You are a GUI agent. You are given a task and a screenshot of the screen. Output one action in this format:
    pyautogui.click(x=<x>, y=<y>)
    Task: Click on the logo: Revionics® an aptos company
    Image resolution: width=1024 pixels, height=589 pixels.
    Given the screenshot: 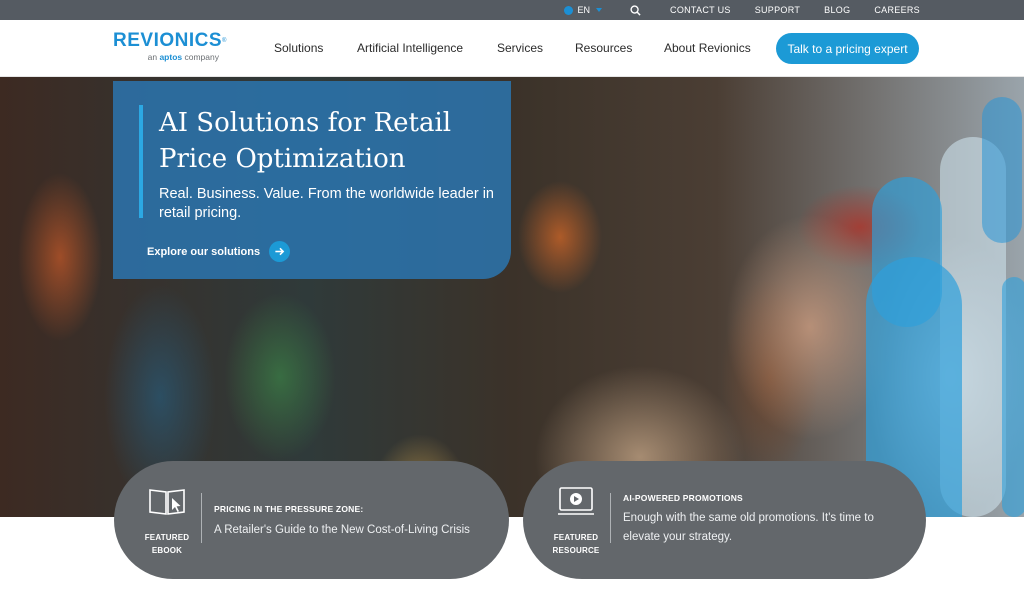 What is the action you would take?
    pyautogui.click(x=173, y=48)
    